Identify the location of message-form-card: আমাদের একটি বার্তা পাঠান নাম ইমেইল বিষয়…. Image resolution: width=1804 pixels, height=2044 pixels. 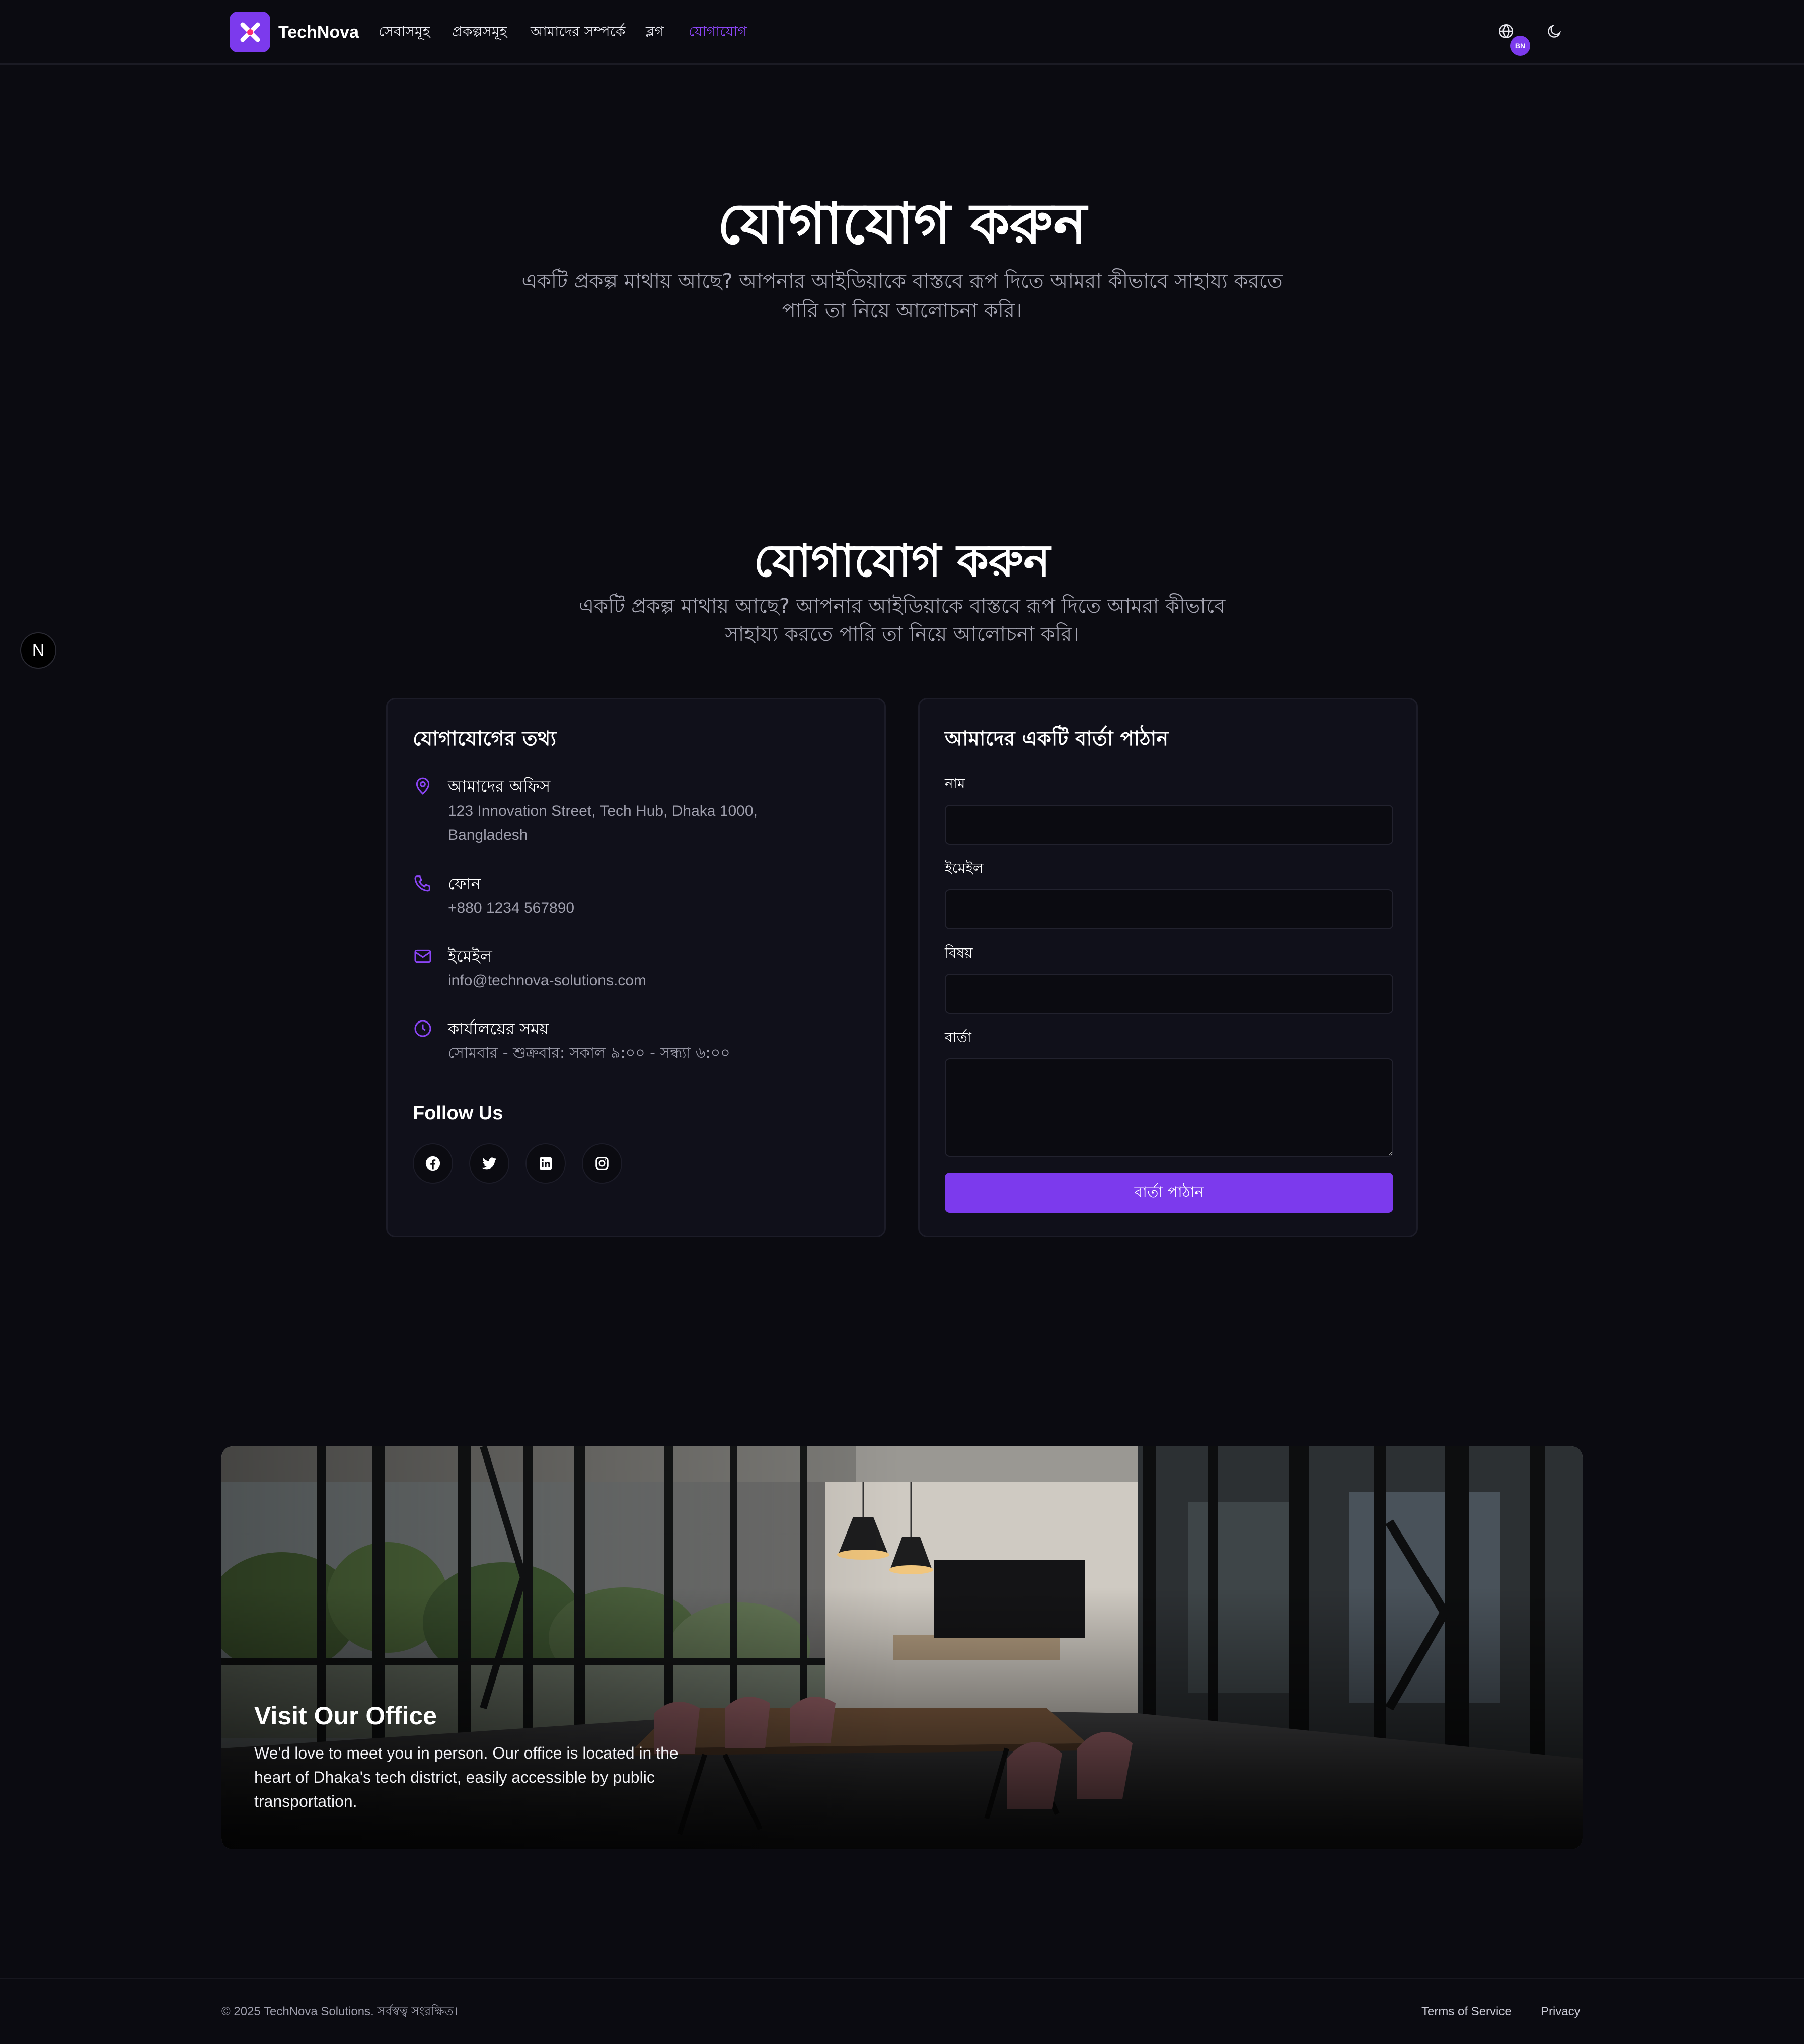
(1168, 967).